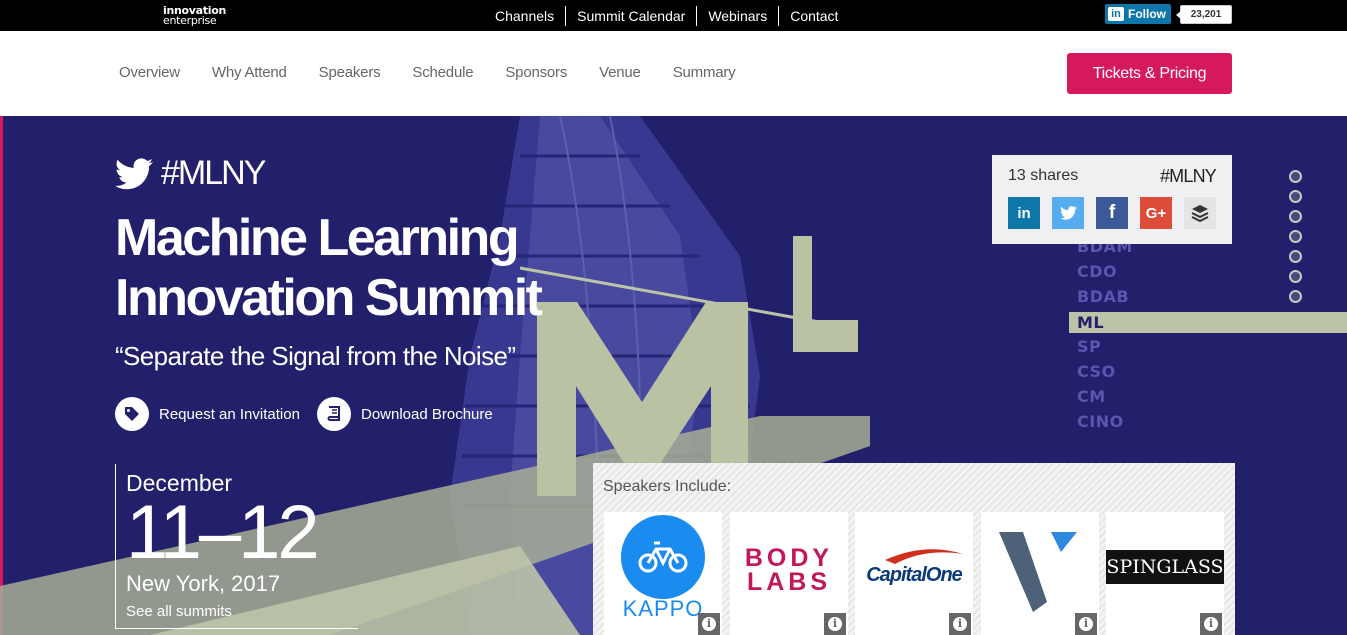 The height and width of the screenshot is (635, 1347). Describe the element at coordinates (1040, 573) in the screenshot. I see `speaker-logo-v: i` at that location.